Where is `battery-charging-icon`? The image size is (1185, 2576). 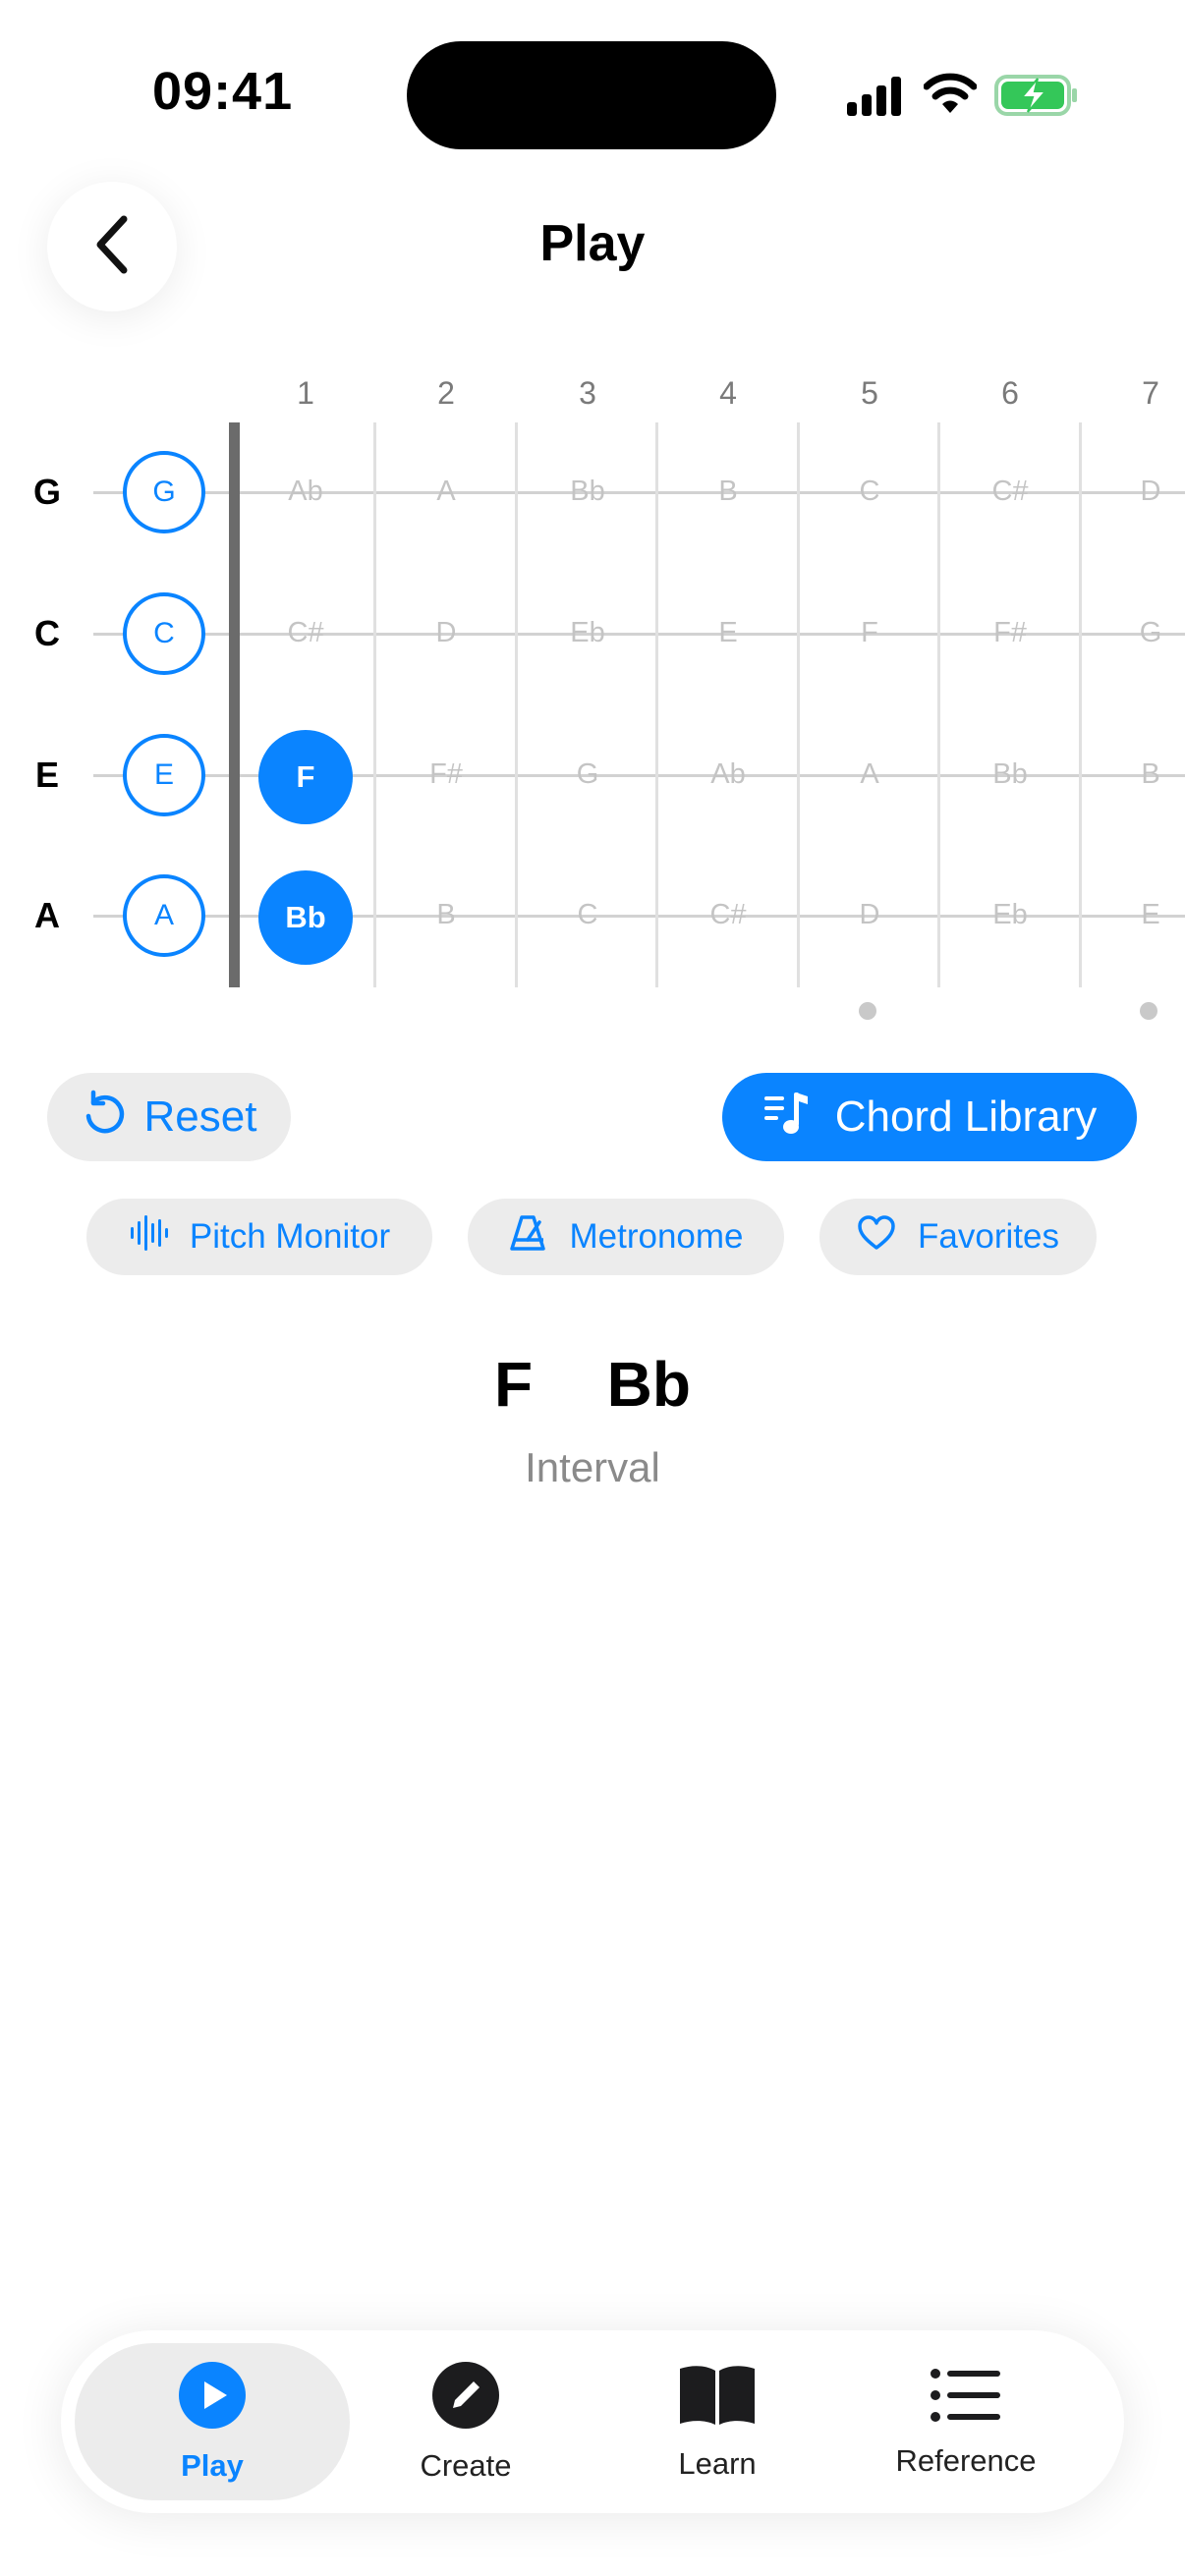
battery-charging-icon is located at coordinates (1037, 98).